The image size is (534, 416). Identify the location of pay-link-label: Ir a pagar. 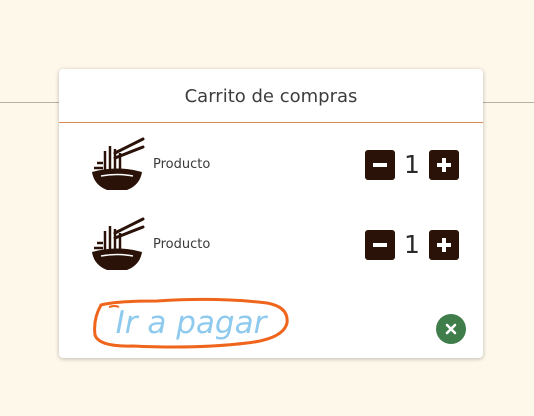
(192, 323).